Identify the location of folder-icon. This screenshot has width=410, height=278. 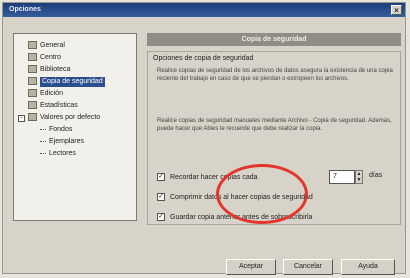
(32, 117).